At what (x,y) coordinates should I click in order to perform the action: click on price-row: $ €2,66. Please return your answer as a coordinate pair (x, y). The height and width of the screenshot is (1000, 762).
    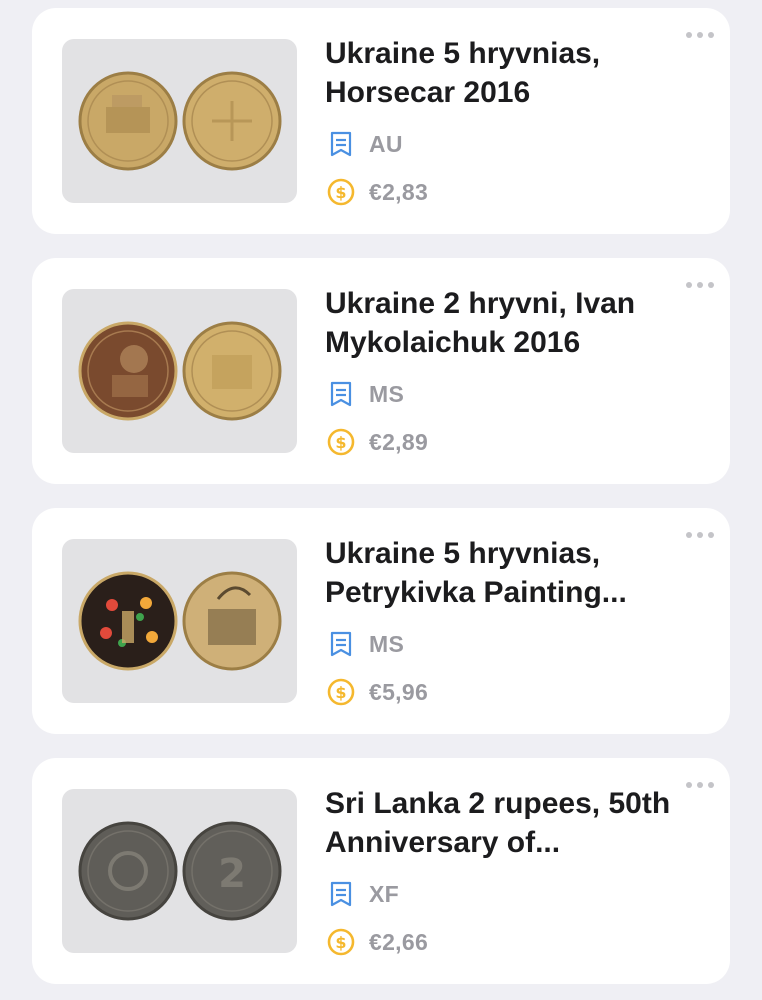
    Looking at the image, I should click on (377, 942).